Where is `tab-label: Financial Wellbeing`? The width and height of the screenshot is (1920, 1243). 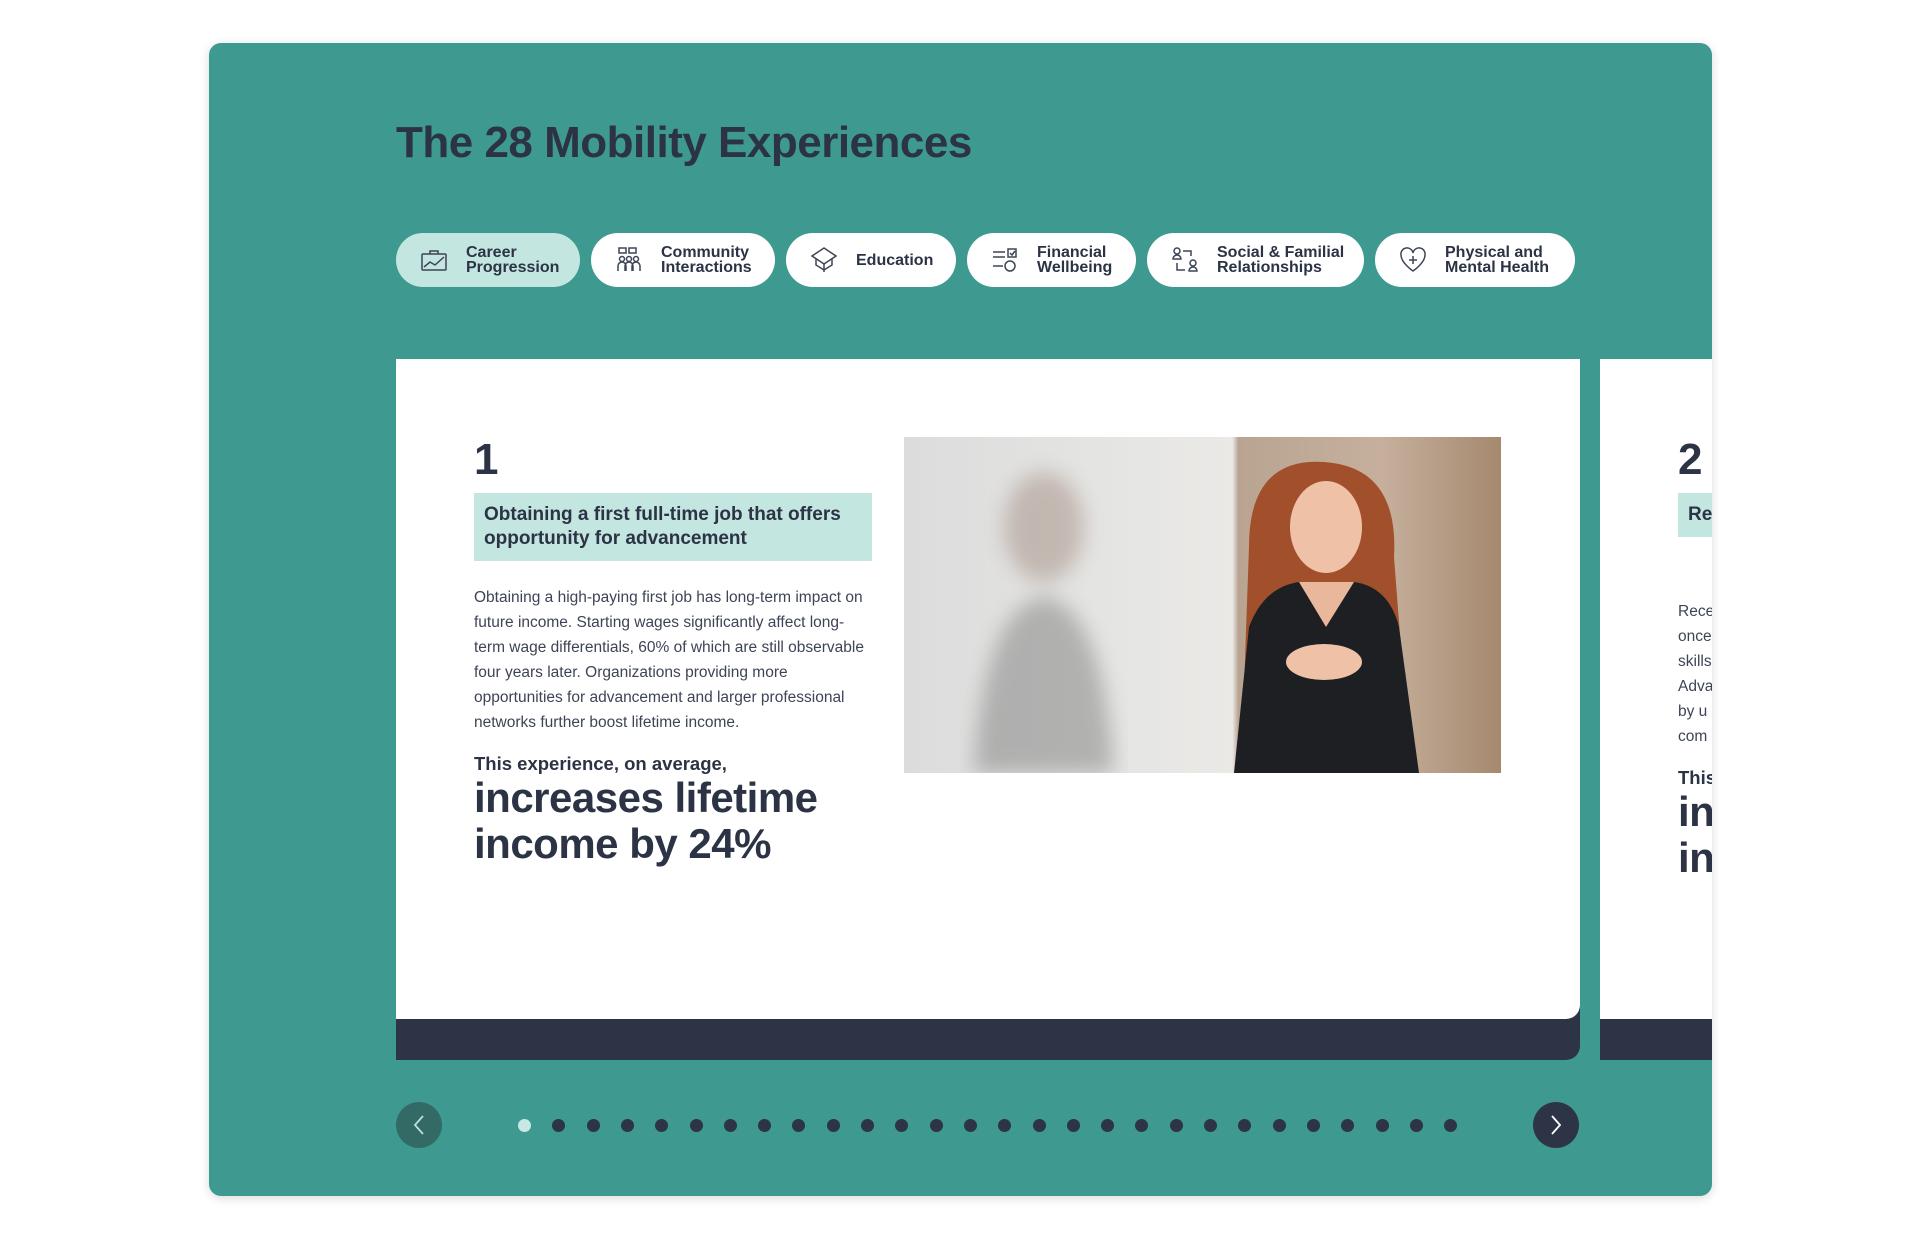
tab-label: Financial Wellbeing is located at coordinates (1075, 260).